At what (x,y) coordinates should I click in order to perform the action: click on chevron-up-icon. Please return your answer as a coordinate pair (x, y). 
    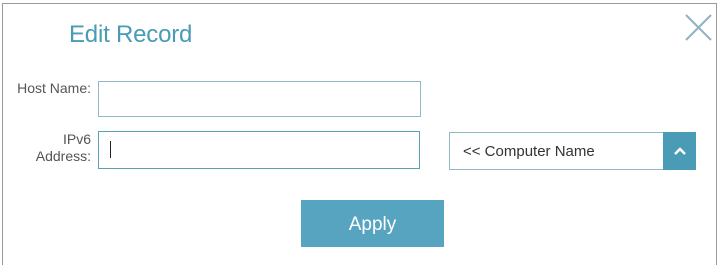
    Looking at the image, I should click on (679, 151).